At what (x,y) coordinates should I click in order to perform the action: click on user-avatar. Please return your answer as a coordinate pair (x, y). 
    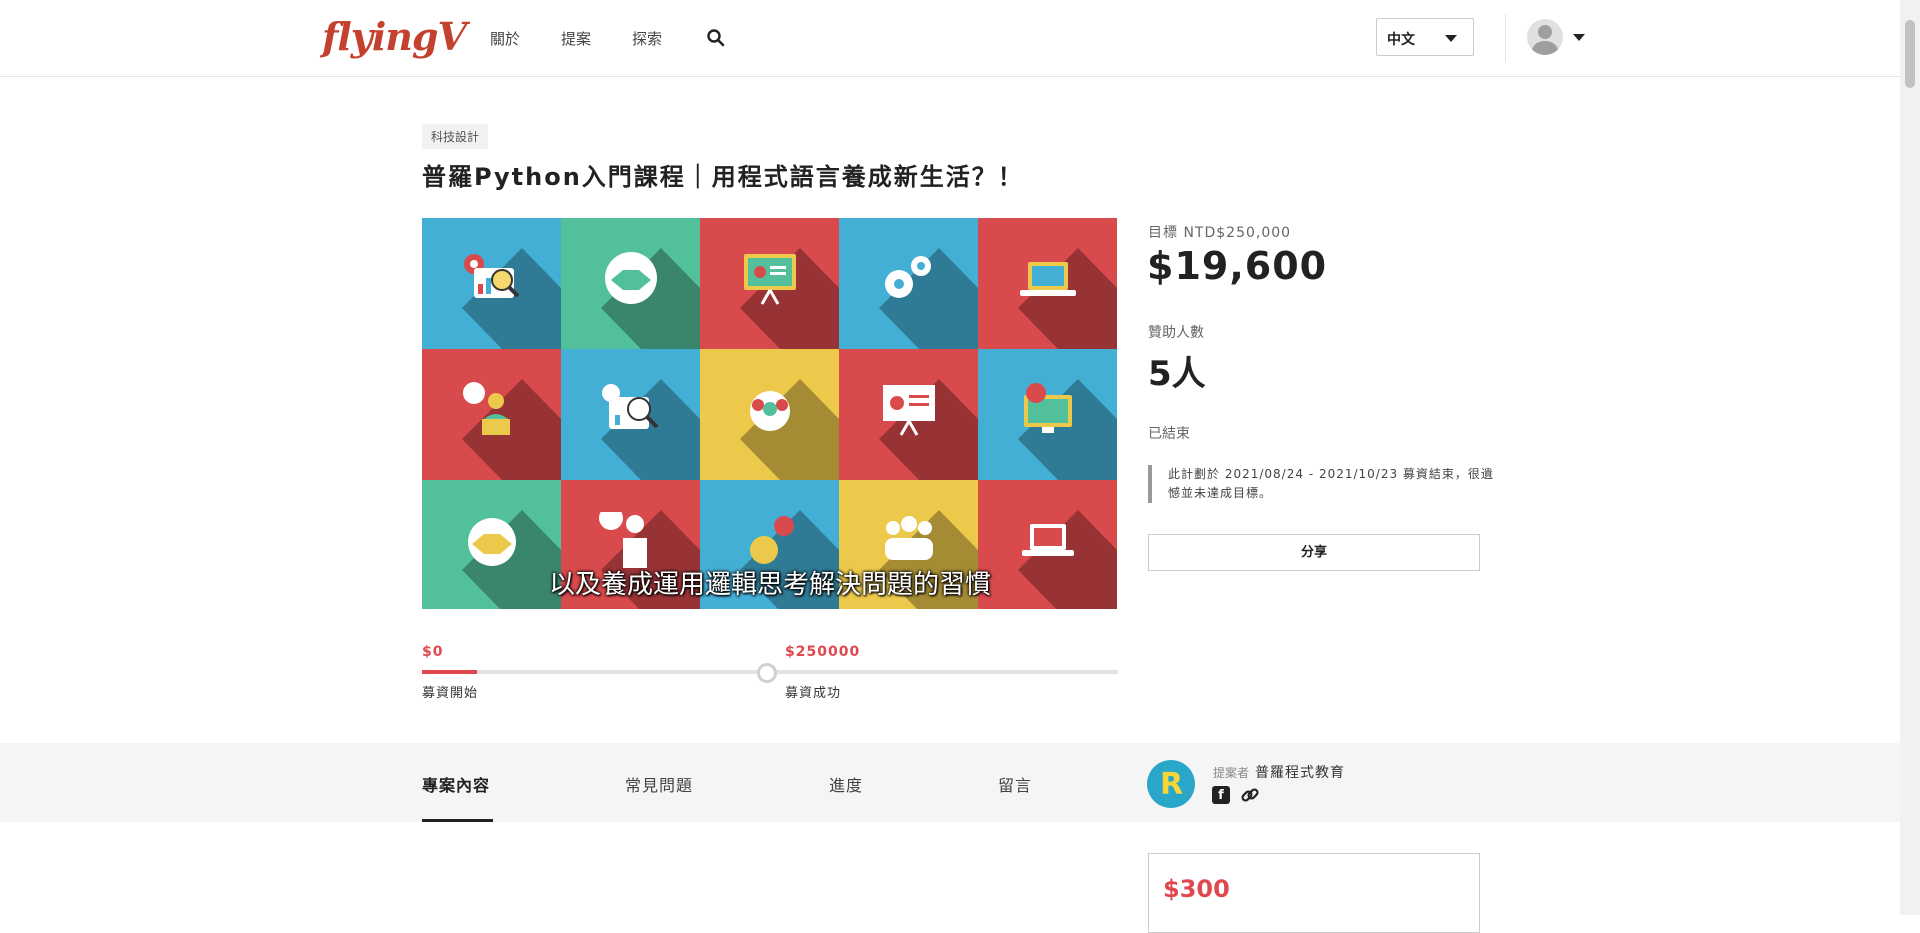
    Looking at the image, I should click on (1545, 37).